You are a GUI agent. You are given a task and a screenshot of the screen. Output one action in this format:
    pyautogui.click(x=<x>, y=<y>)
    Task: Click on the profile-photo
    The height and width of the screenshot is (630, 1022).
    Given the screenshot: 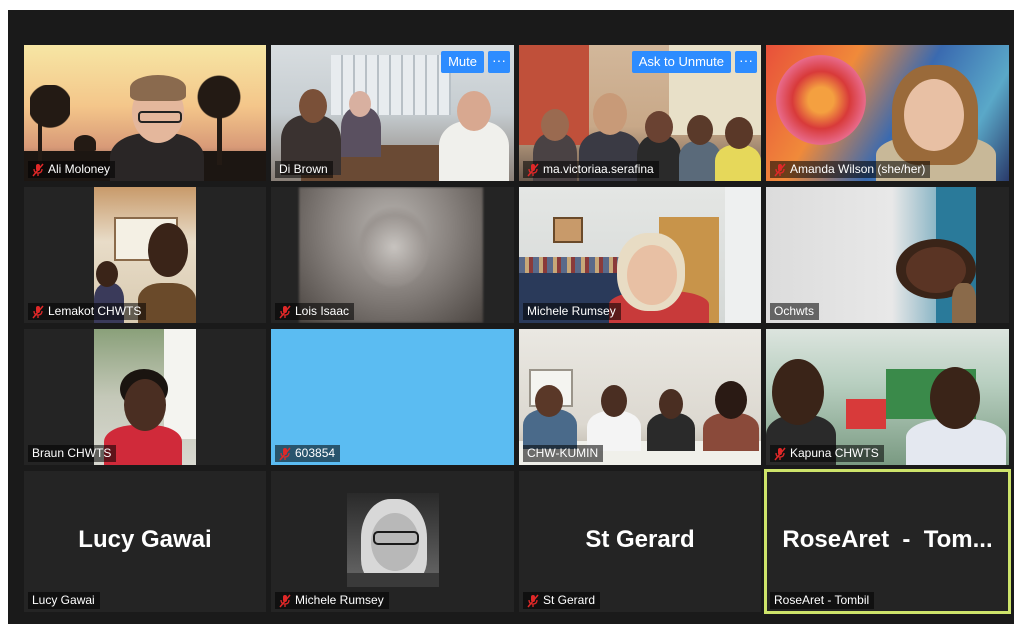 What is the action you would take?
    pyautogui.click(x=393, y=540)
    